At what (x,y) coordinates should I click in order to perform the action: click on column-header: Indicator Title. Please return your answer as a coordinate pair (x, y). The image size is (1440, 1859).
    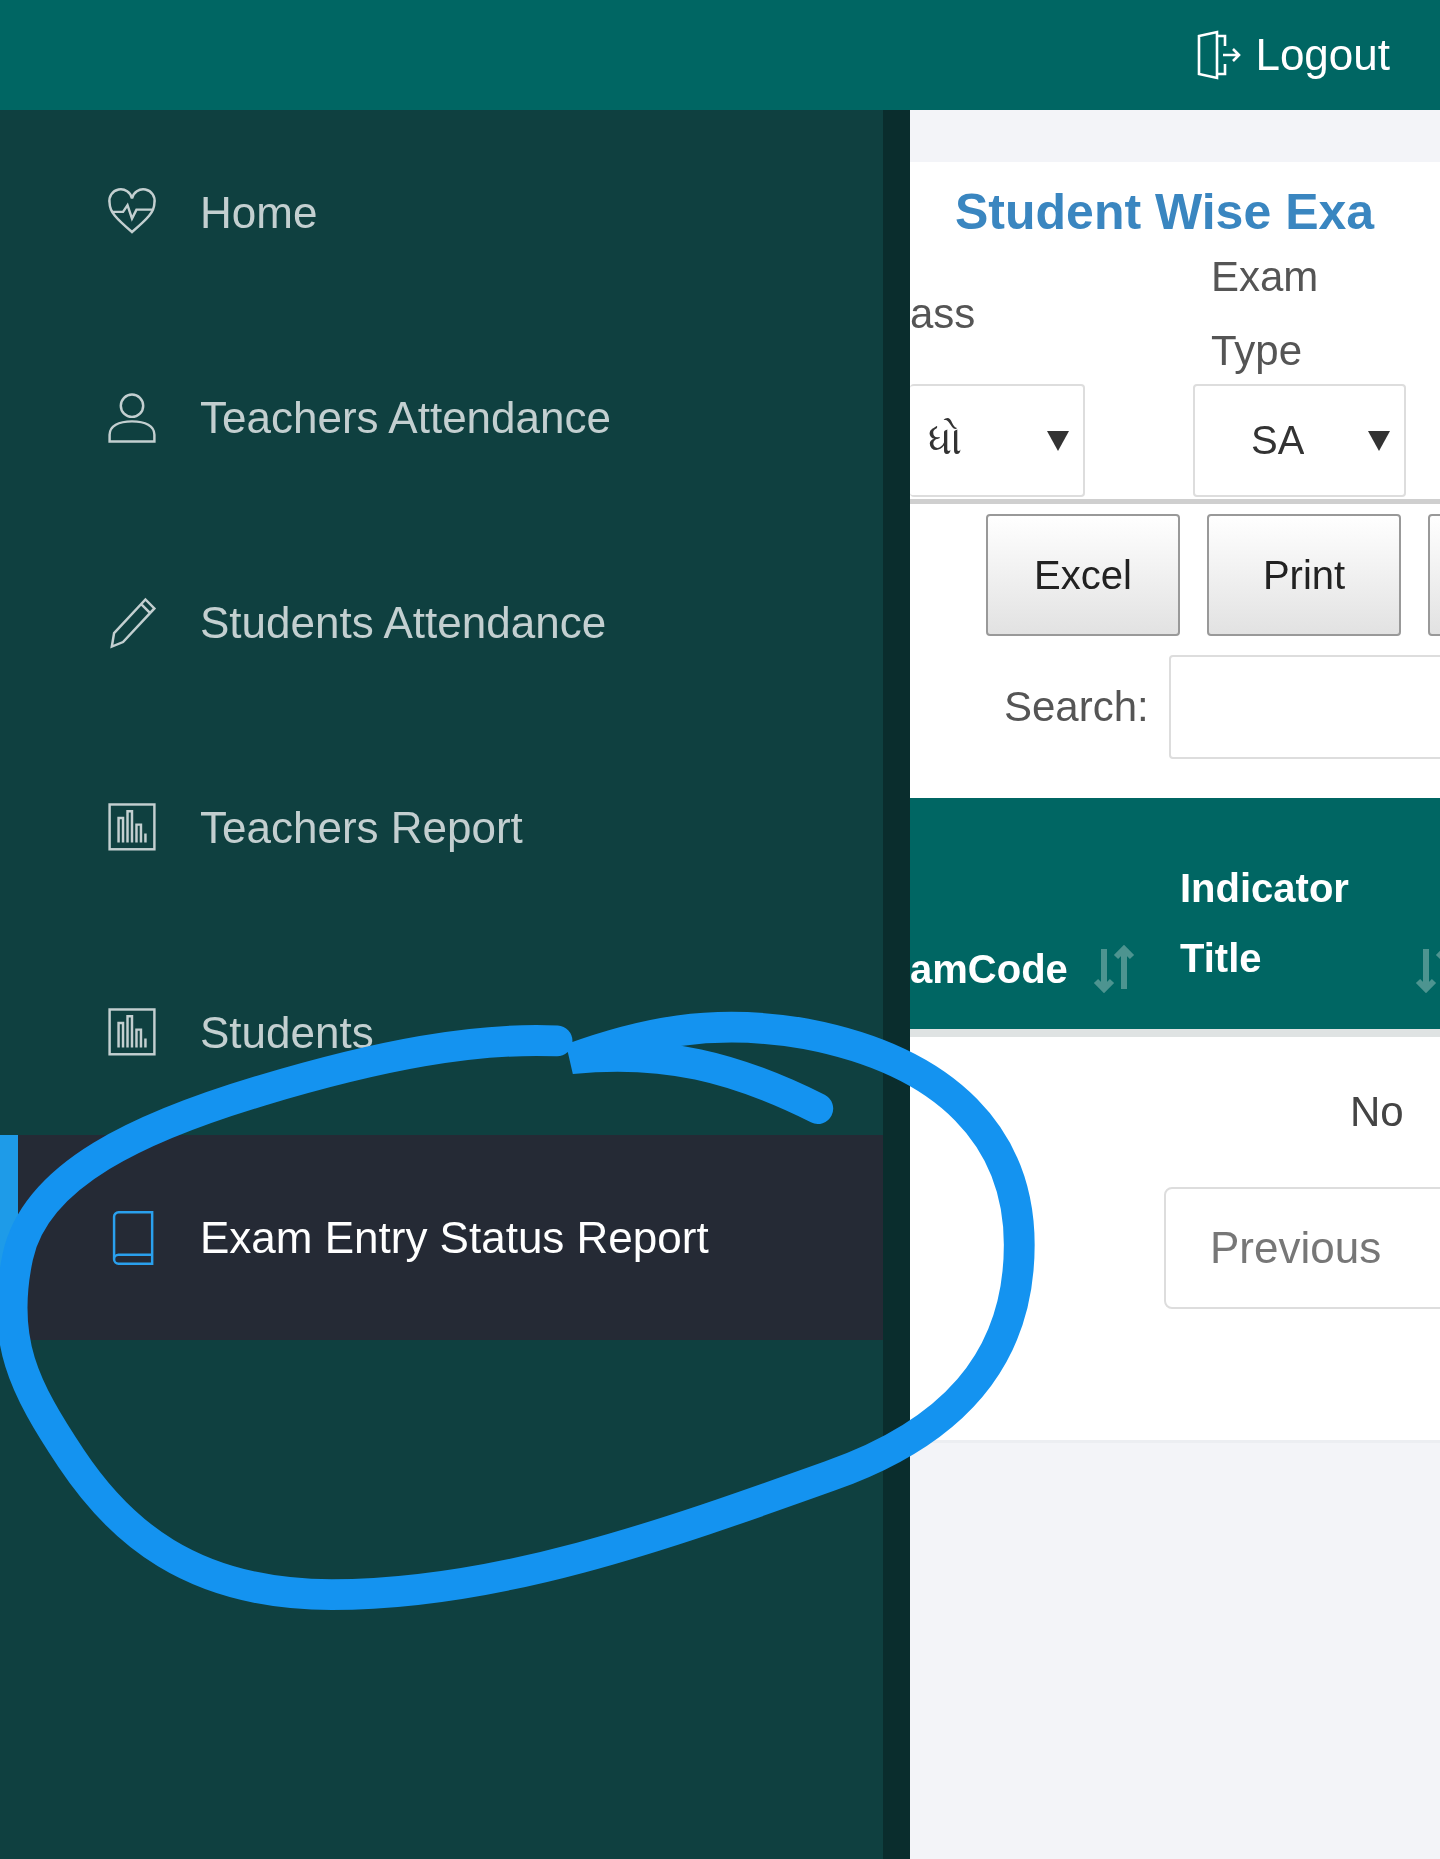
    Looking at the image, I should click on (1285, 923).